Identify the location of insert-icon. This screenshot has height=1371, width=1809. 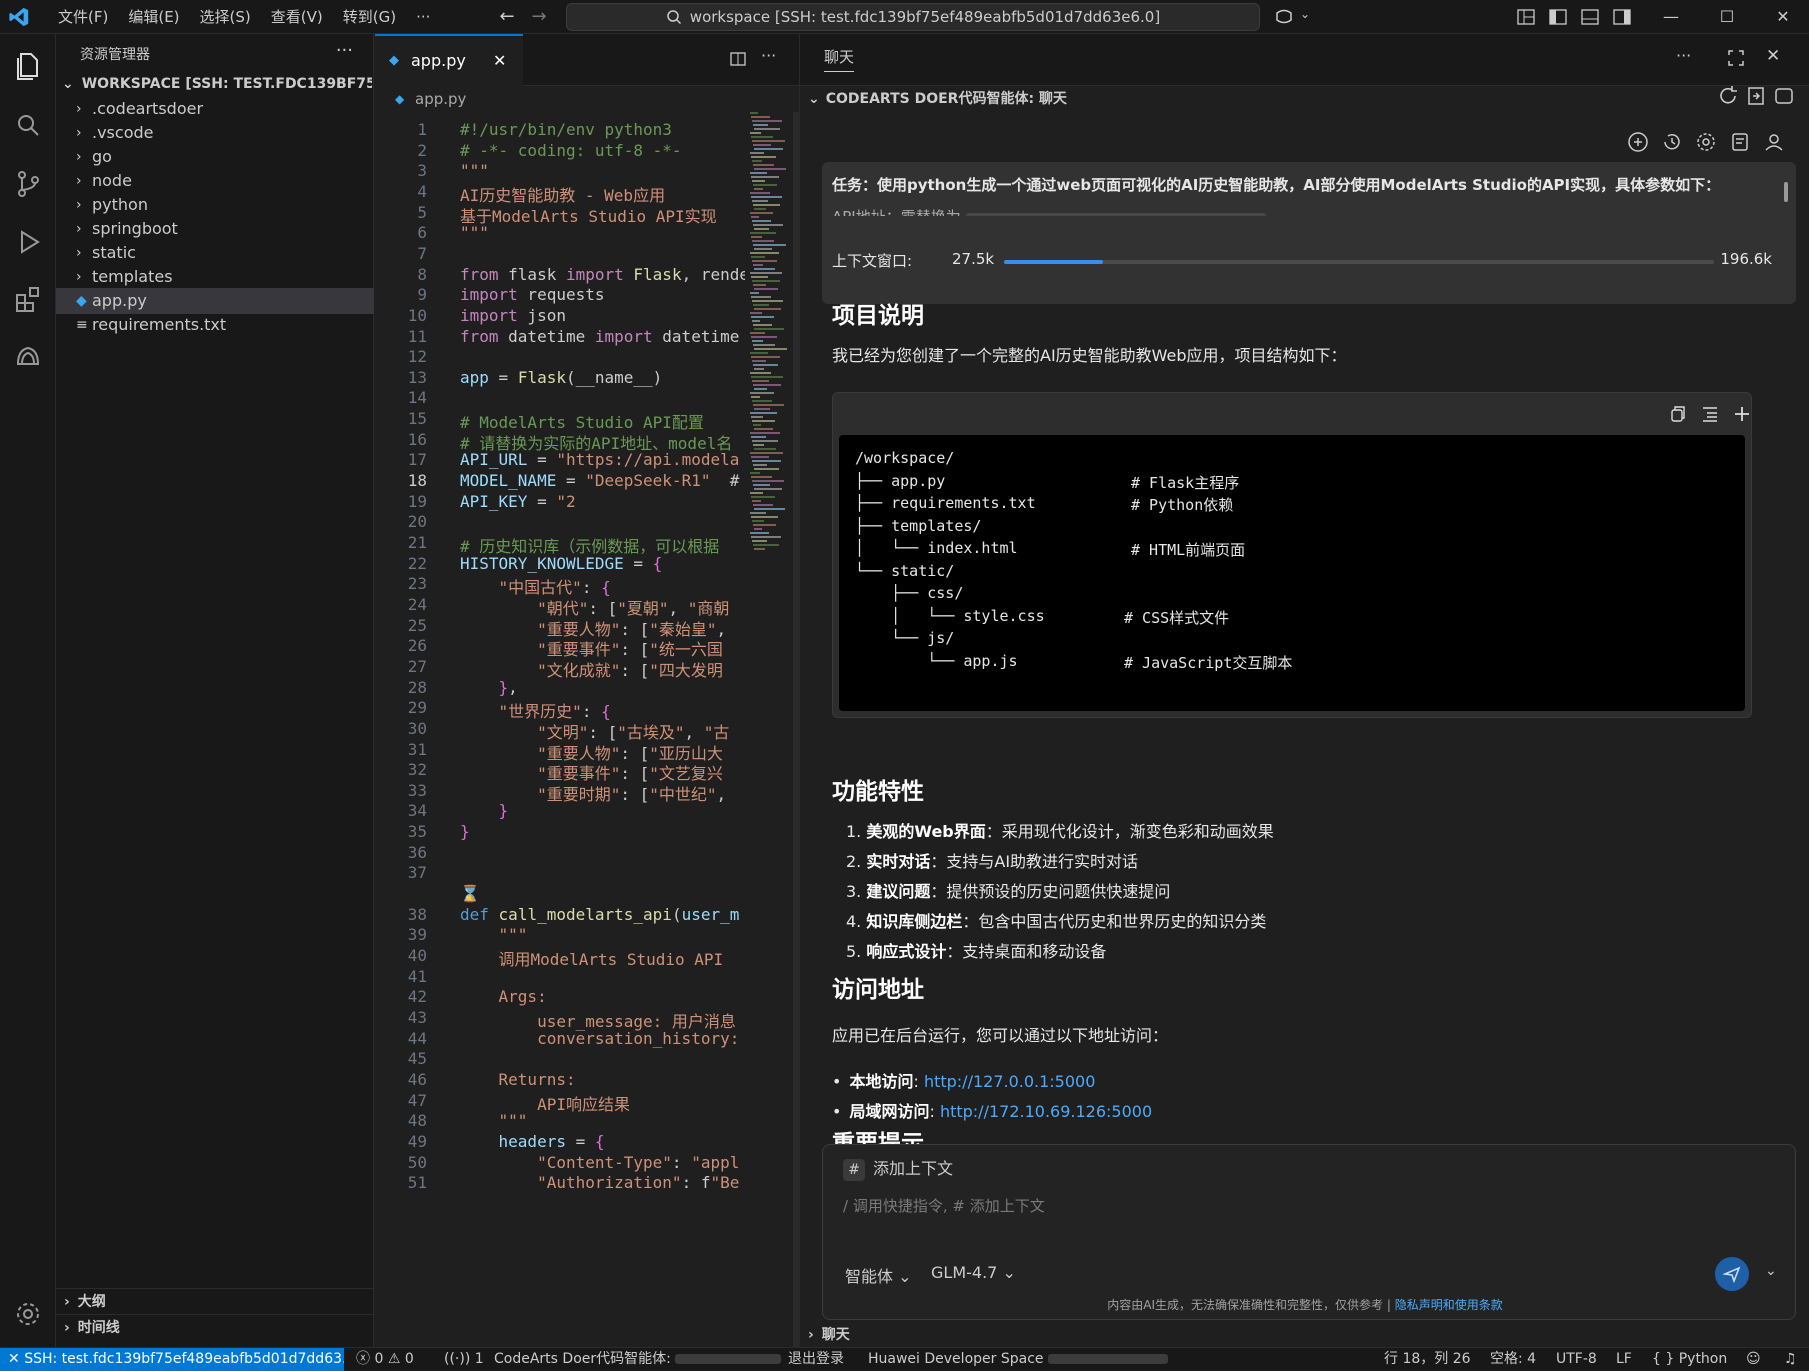
(1710, 414).